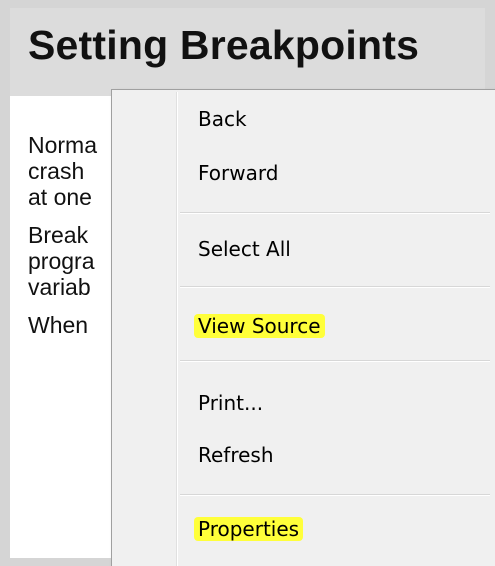 Image resolution: width=495 pixels, height=566 pixels. I want to click on menu-item-properties: Properties, so click(304, 529).